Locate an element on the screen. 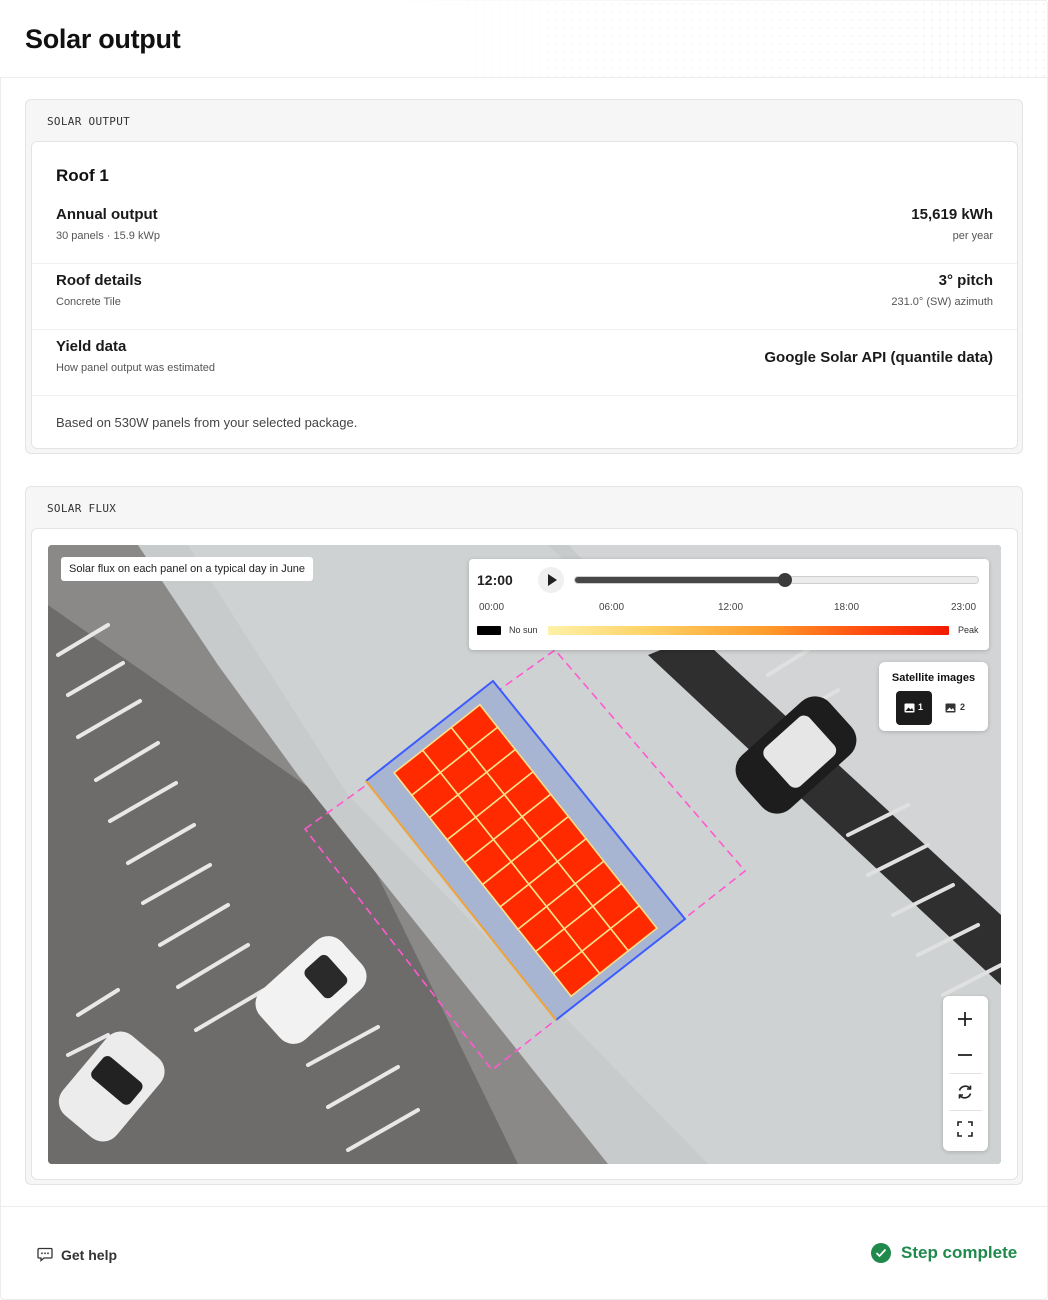  yield-source-value: Google Solar API (quantile data) is located at coordinates (878, 357).